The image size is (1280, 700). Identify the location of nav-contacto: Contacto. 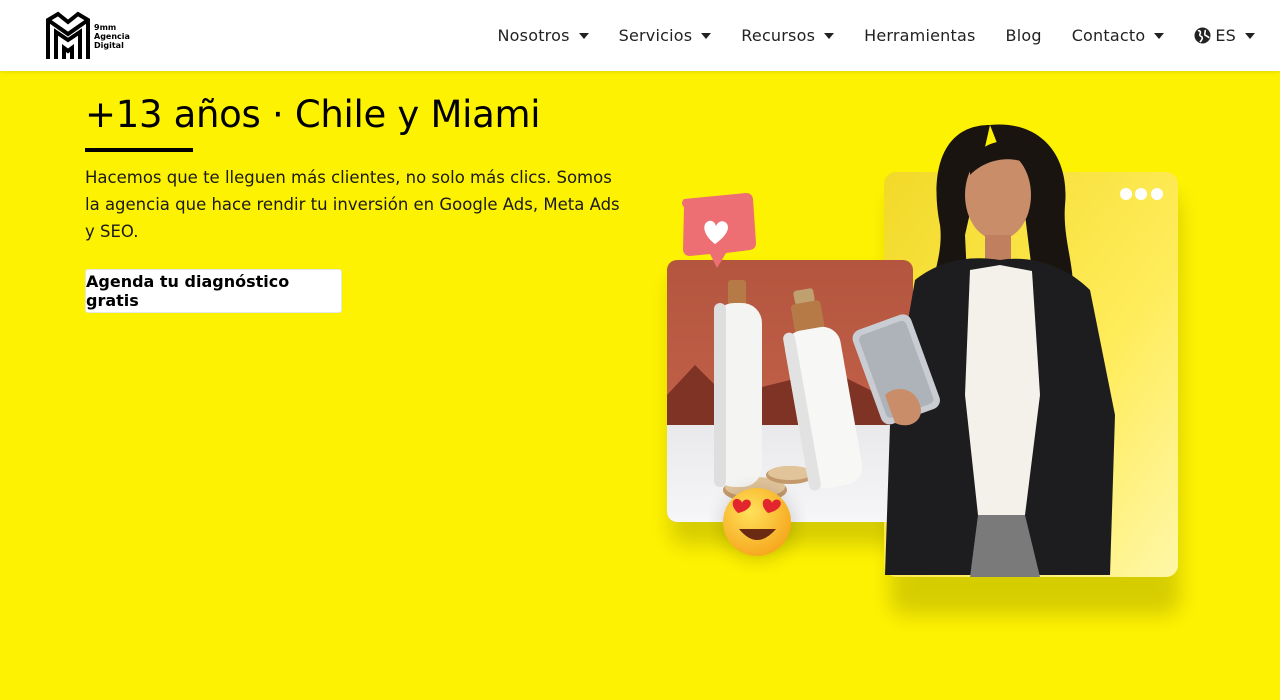
(1118, 35).